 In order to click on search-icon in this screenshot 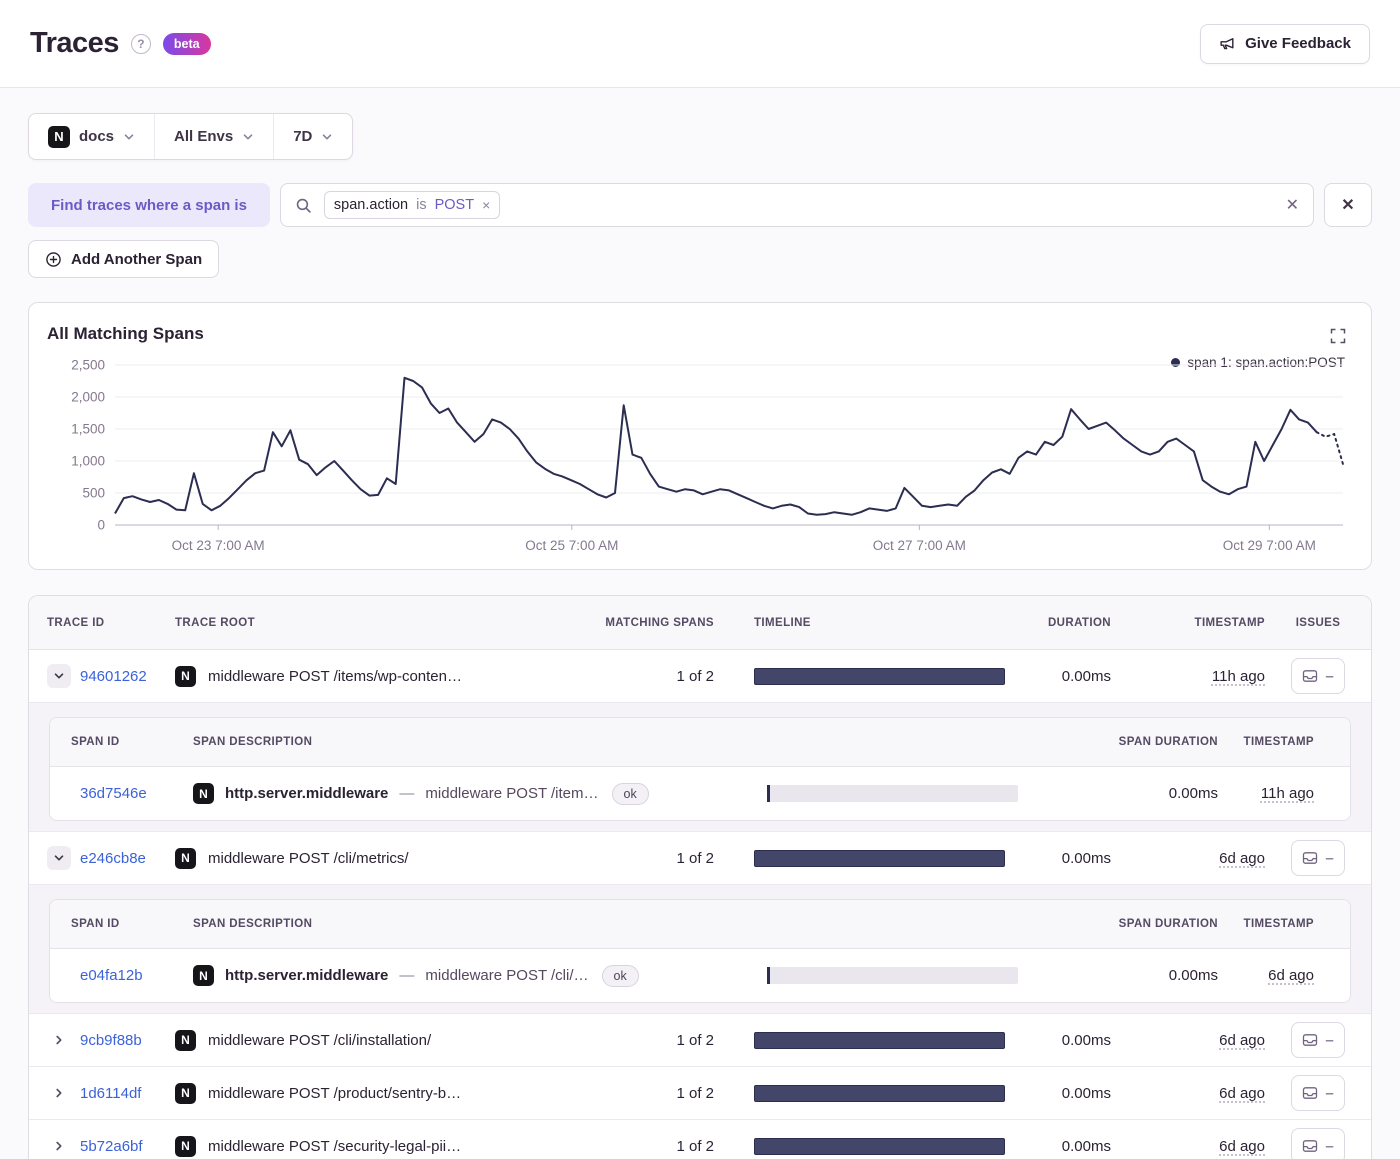, I will do `click(303, 205)`.